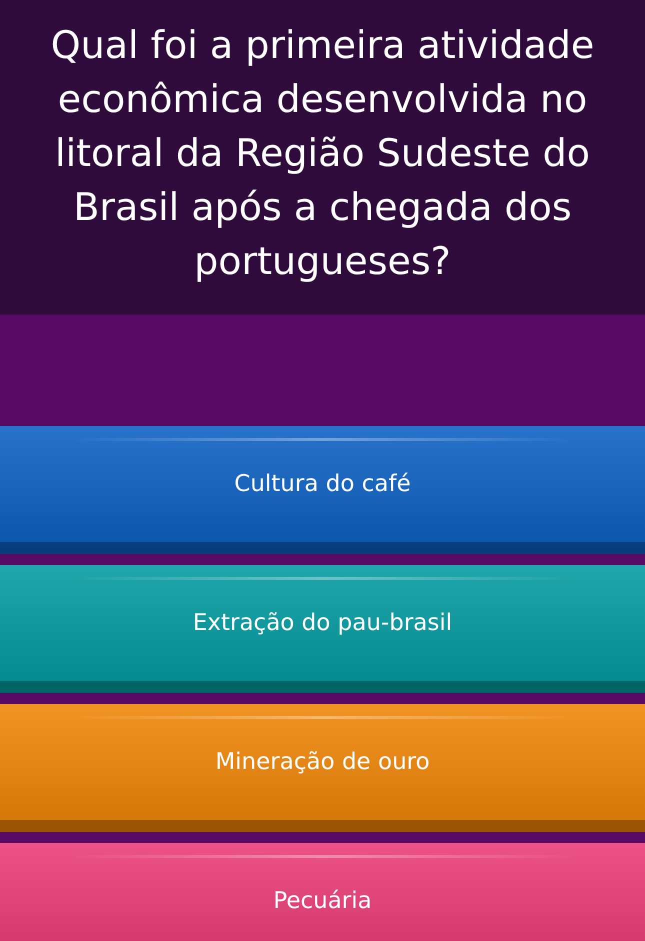 The height and width of the screenshot is (941, 645). Describe the element at coordinates (322, 768) in the screenshot. I see `answer-option: Mineração de ouro` at that location.